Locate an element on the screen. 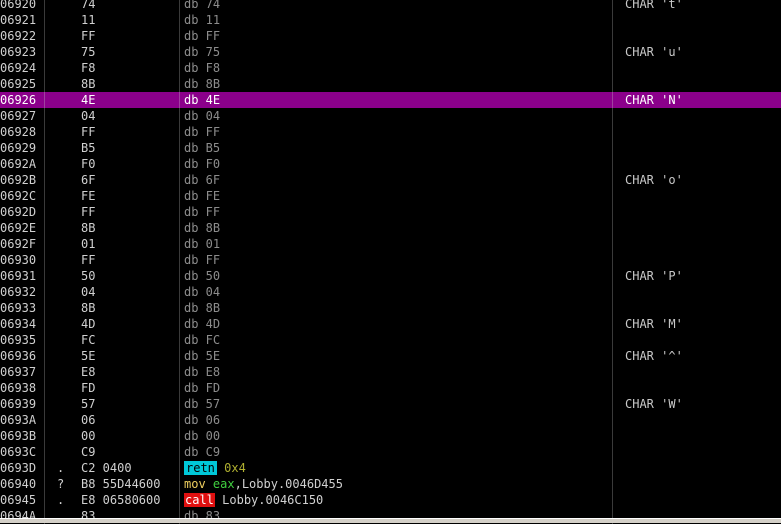  instruction-text: db F8 is located at coordinates (202, 68).